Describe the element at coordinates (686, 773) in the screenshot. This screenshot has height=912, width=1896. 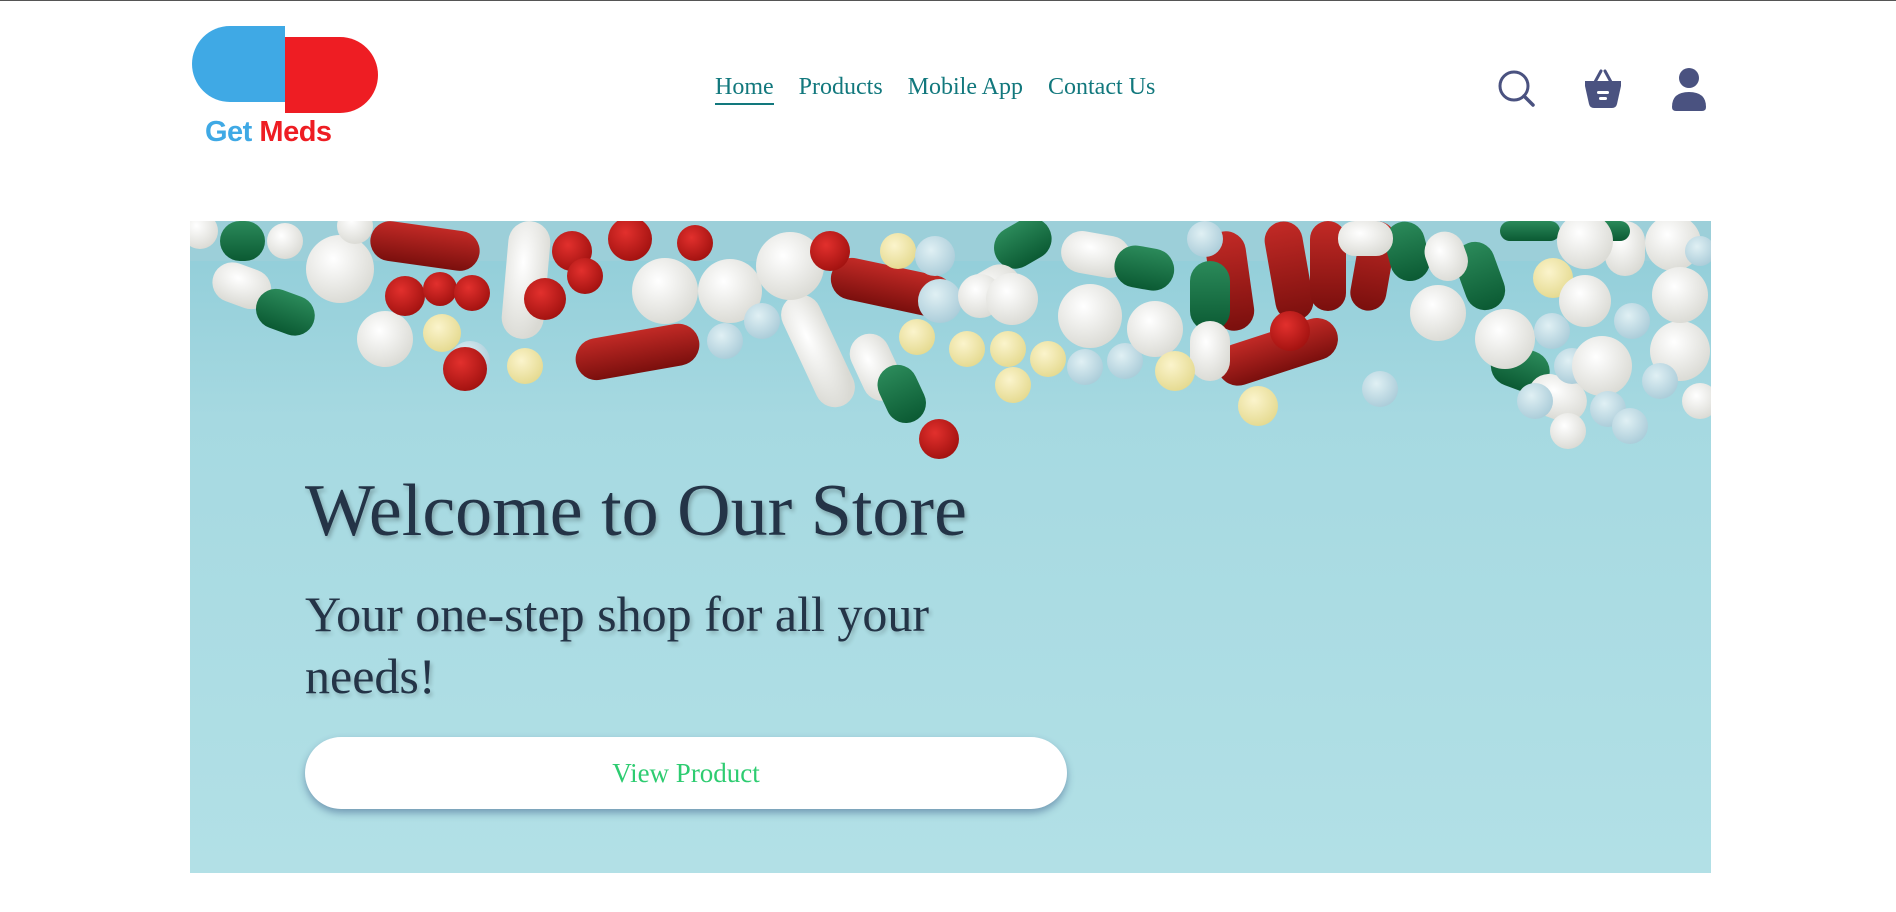
I see `view-product-button: View Product` at that location.